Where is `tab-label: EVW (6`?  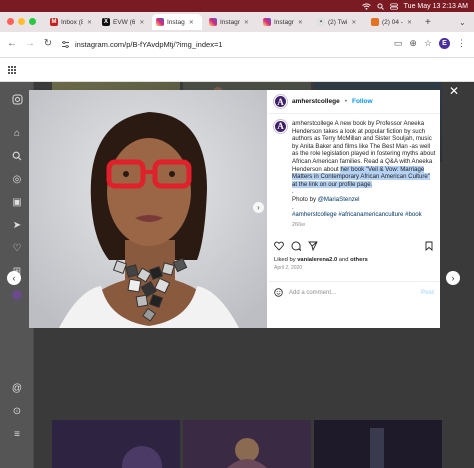 tab-label: EVW (6 is located at coordinates (124, 22).